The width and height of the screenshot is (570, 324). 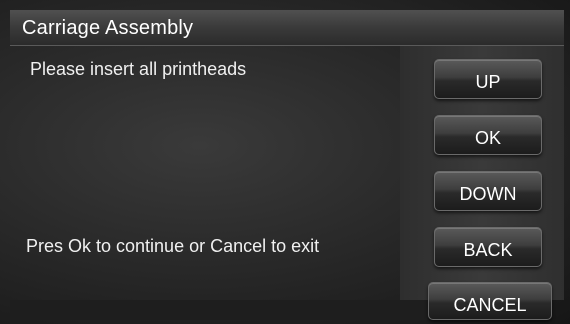 What do you see at coordinates (488, 79) in the screenshot?
I see `up-button: UP` at bounding box center [488, 79].